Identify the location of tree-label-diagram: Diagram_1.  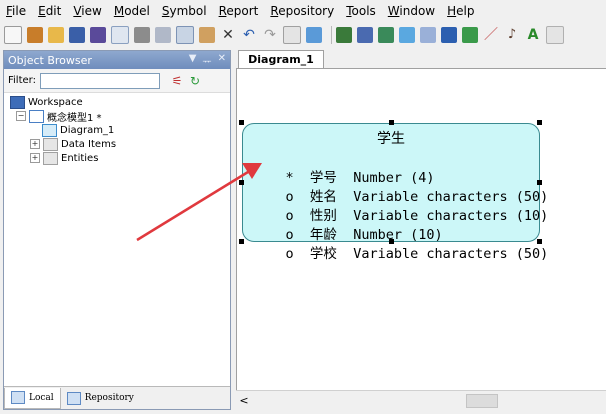
(87, 130).